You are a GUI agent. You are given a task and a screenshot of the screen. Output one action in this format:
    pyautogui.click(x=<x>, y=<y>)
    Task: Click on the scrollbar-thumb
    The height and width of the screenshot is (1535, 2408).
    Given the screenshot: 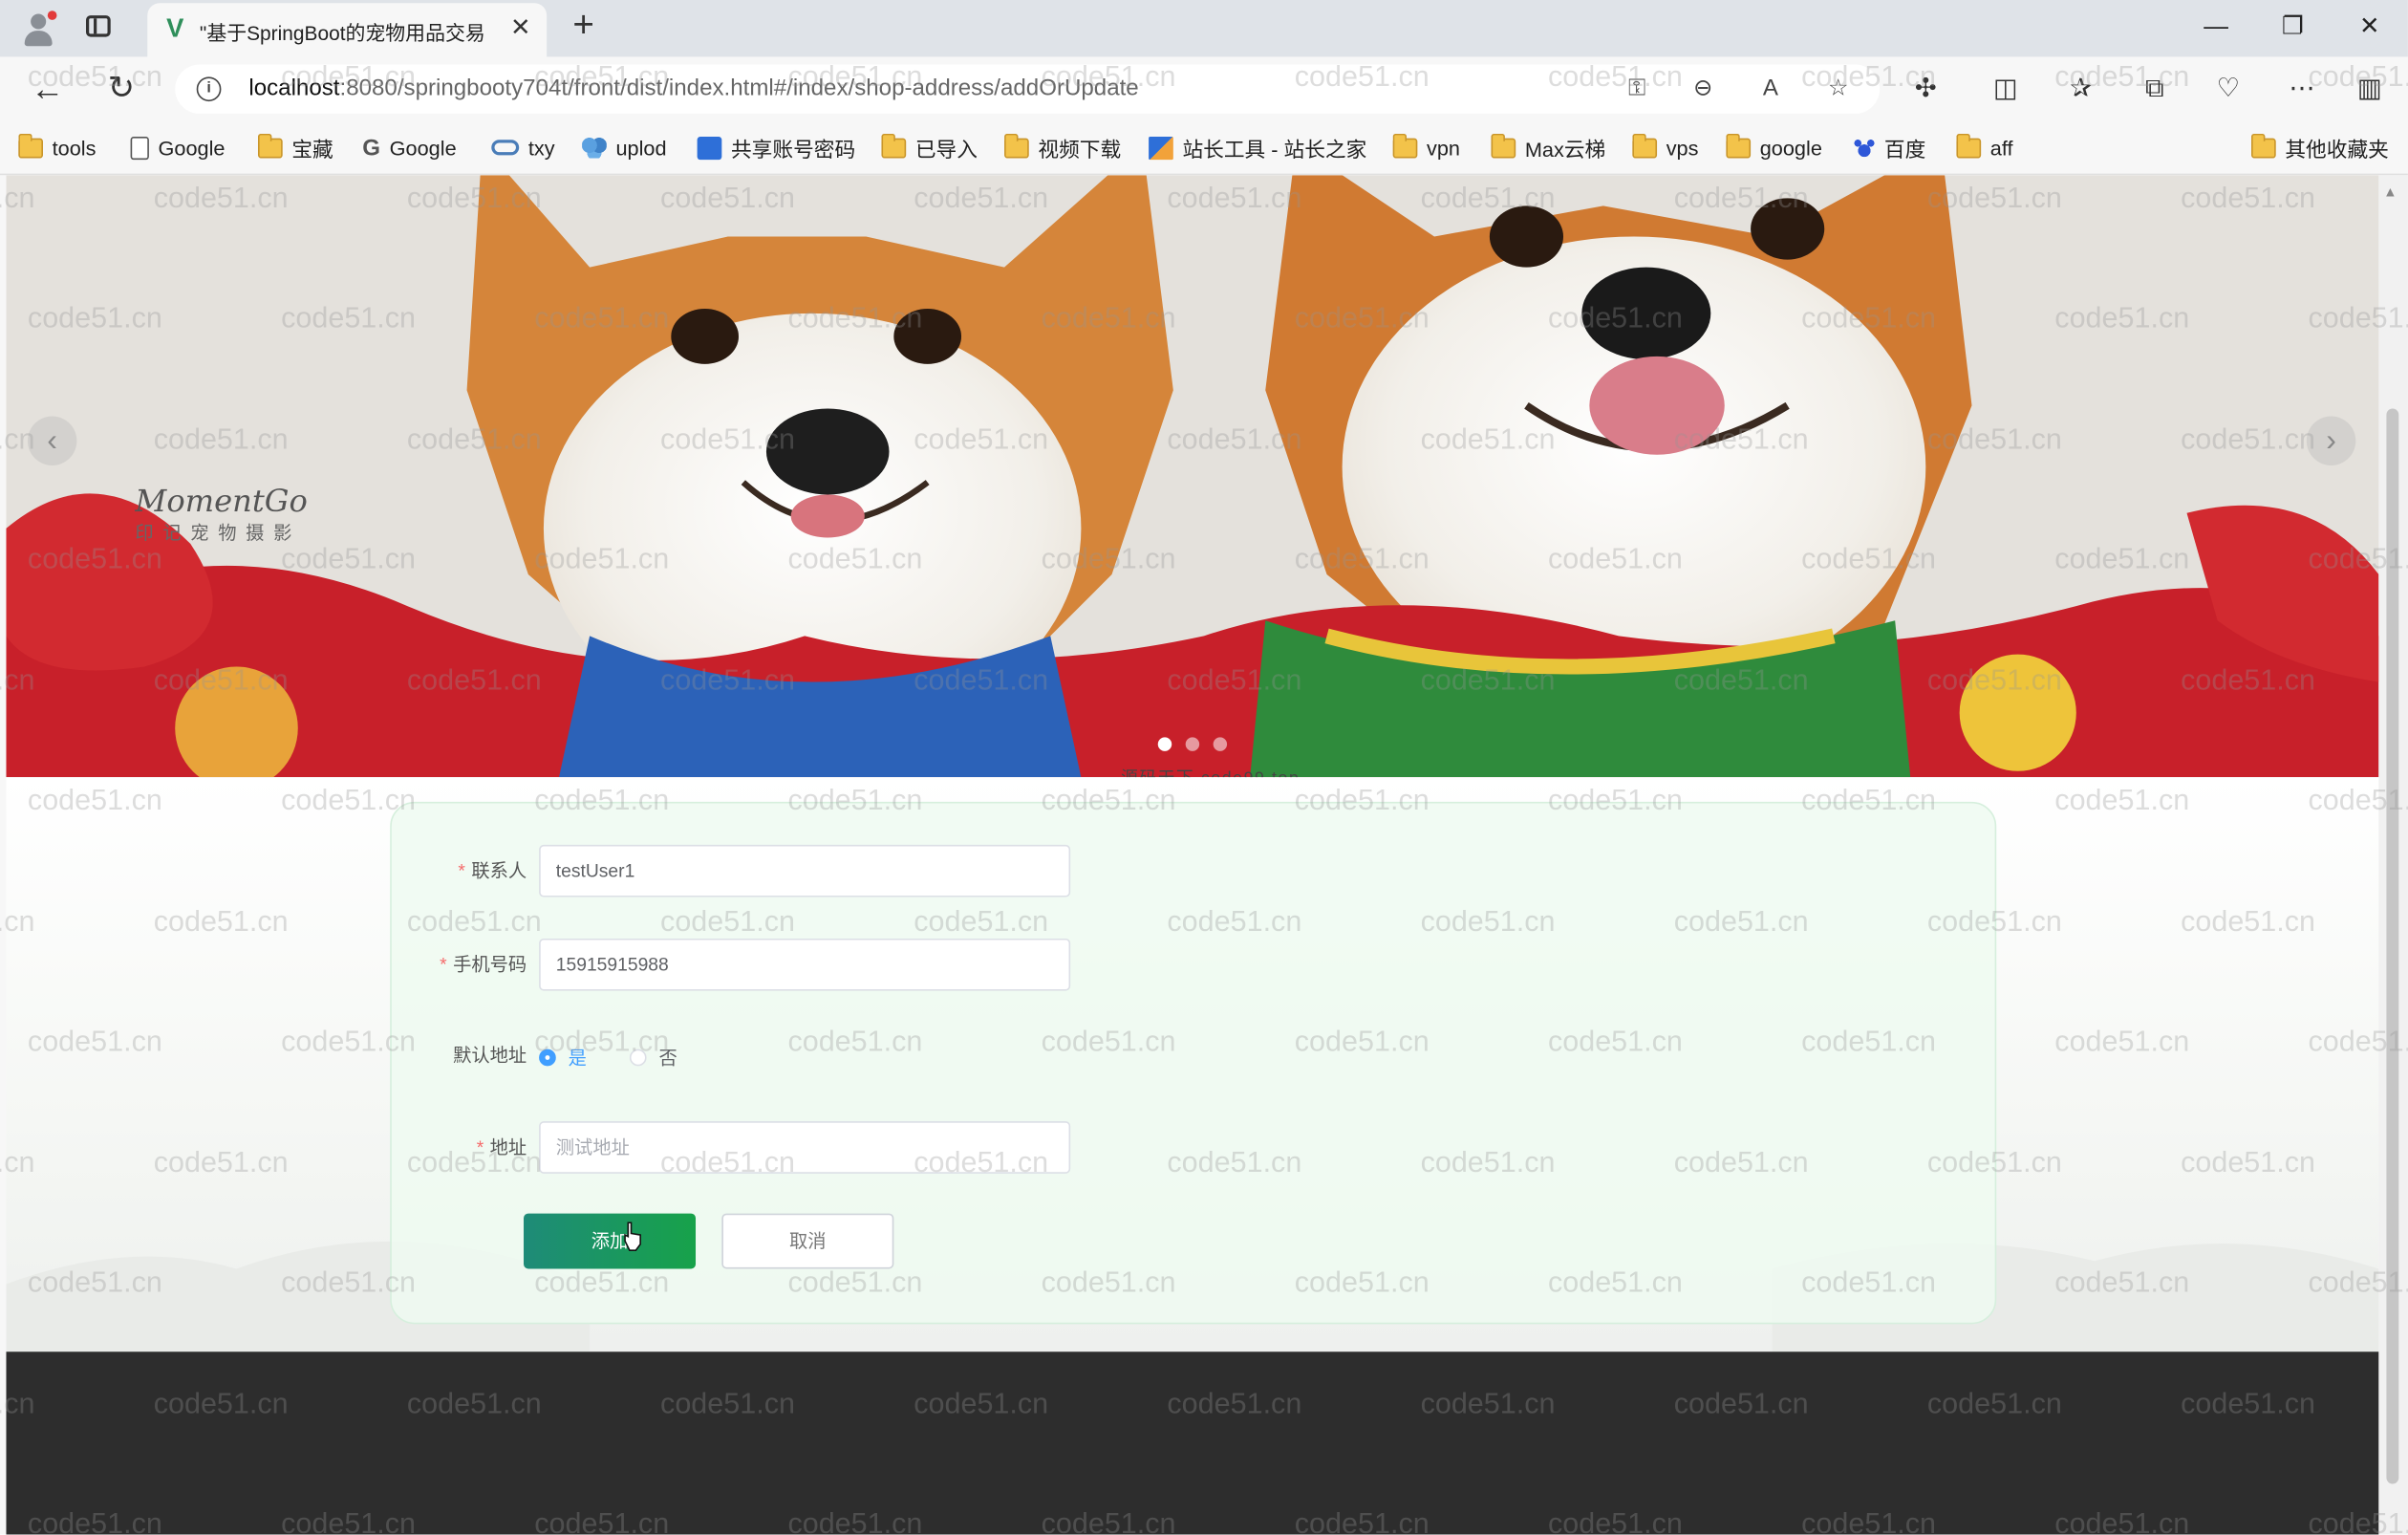 What is the action you would take?
    pyautogui.click(x=2393, y=946)
    